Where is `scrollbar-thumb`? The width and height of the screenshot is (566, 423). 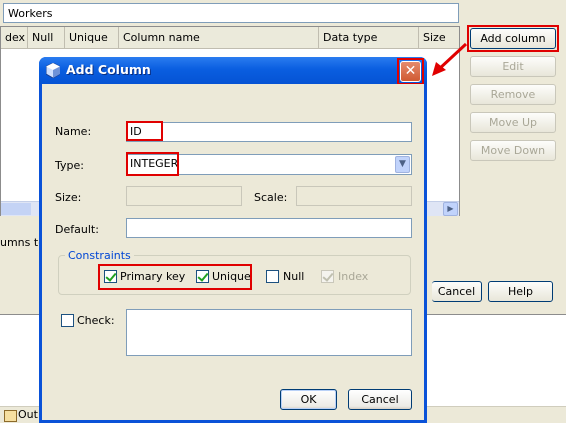 scrollbar-thumb is located at coordinates (16, 209).